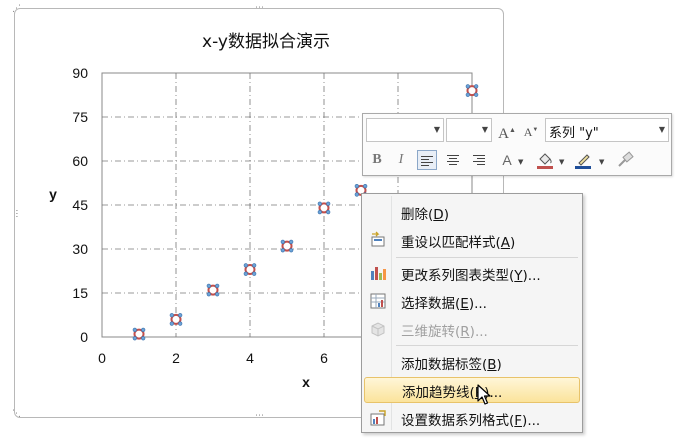  What do you see at coordinates (378, 273) in the screenshot?
I see `chart-type-icon` at bounding box center [378, 273].